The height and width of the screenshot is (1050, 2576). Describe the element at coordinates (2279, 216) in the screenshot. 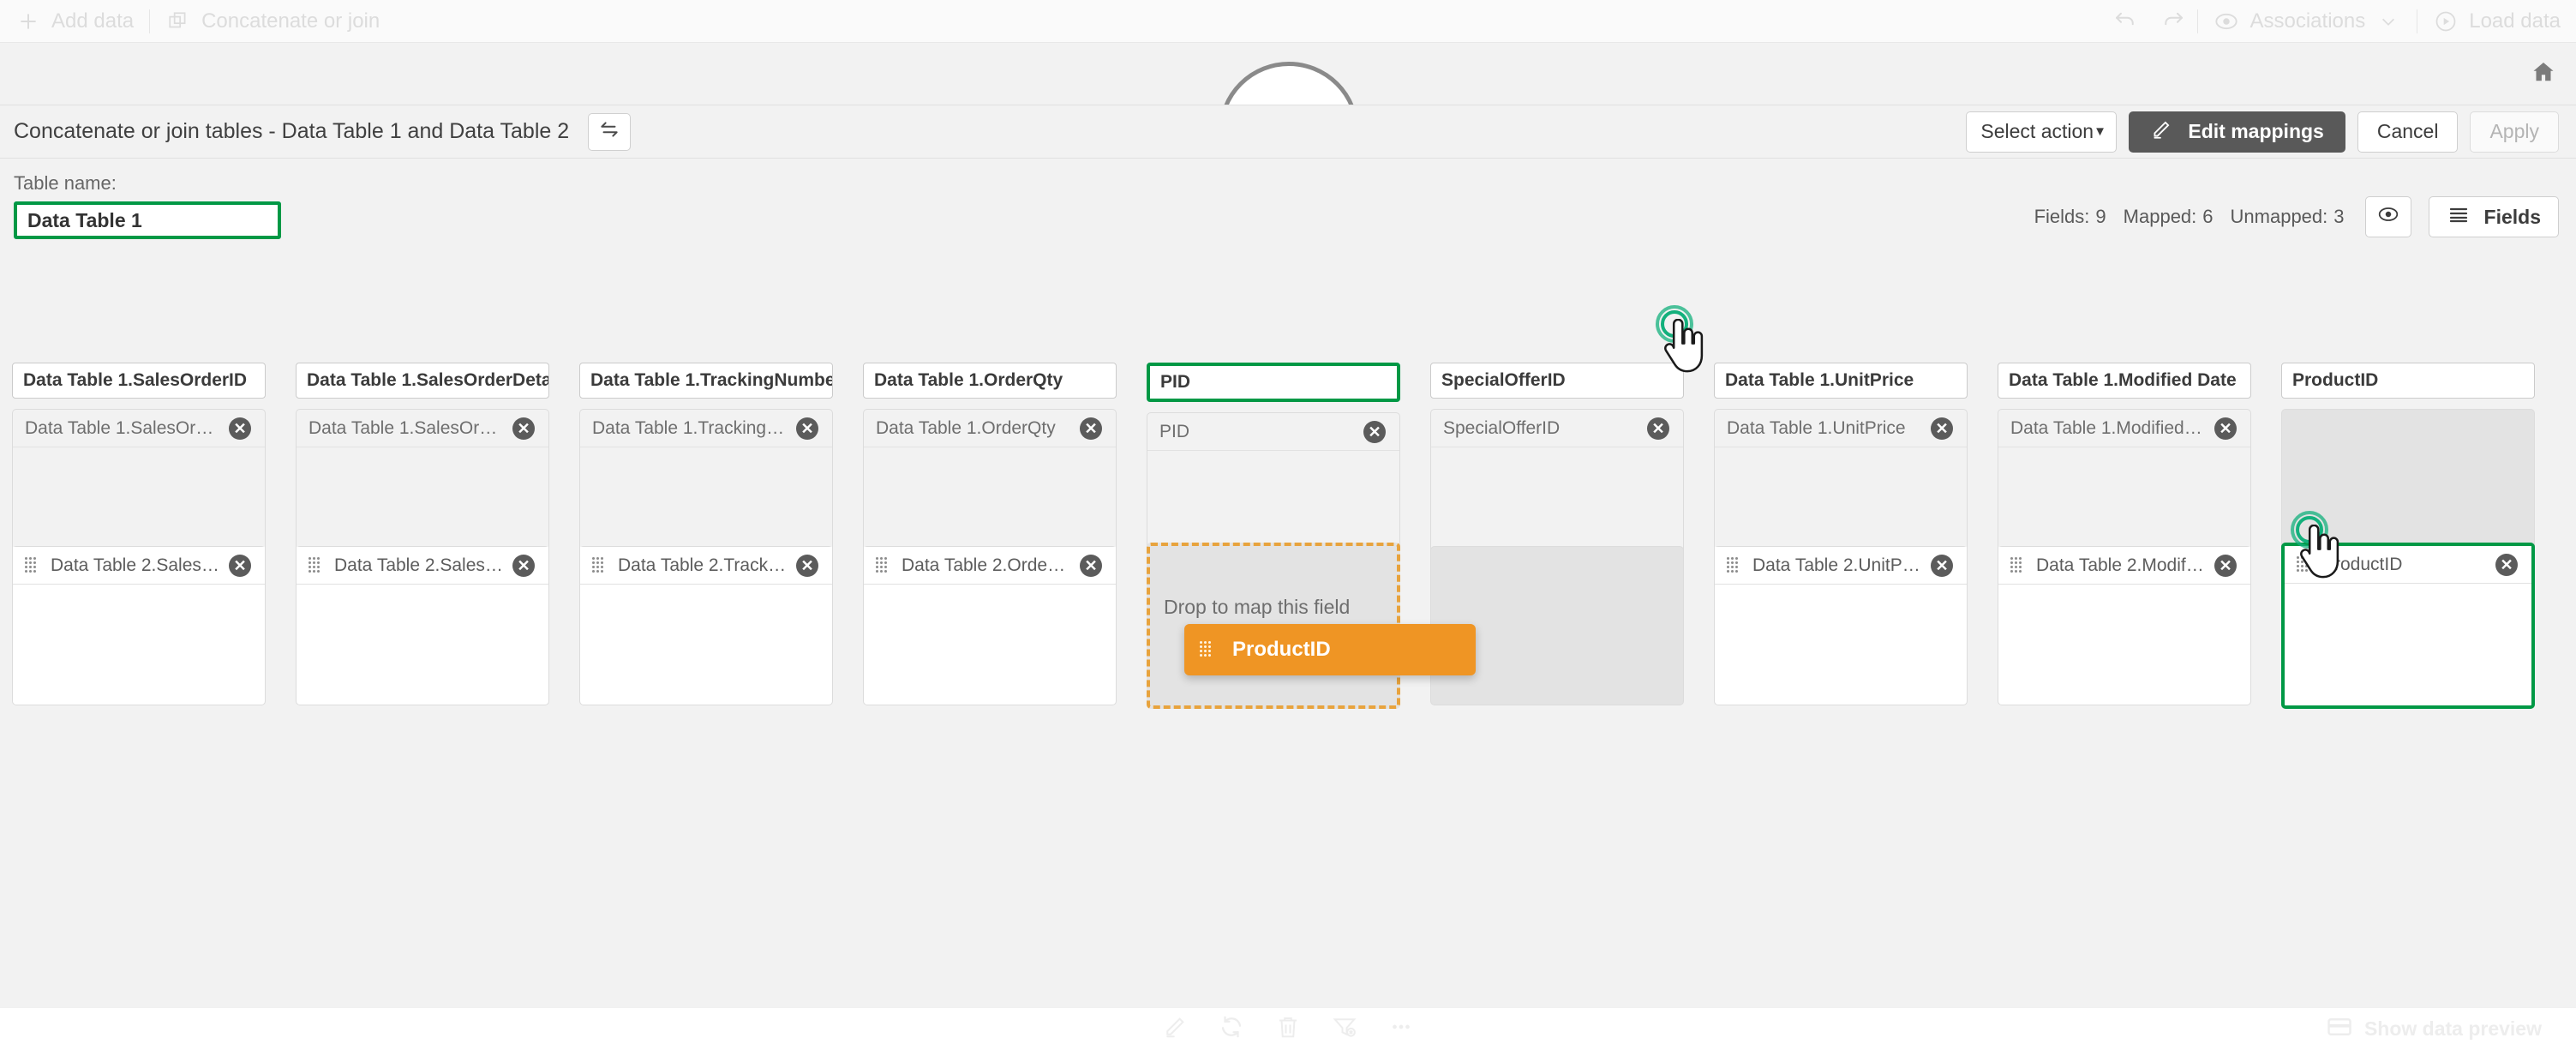

I see `unmapped-count-label: Unmapped:` at that location.